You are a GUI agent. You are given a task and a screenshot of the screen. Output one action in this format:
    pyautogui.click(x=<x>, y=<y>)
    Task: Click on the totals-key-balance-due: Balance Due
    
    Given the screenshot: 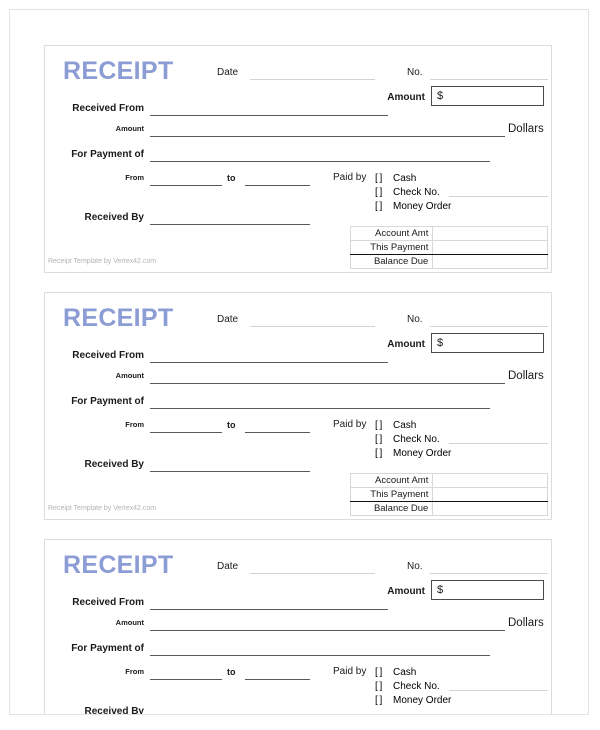 What is the action you would take?
    pyautogui.click(x=391, y=261)
    